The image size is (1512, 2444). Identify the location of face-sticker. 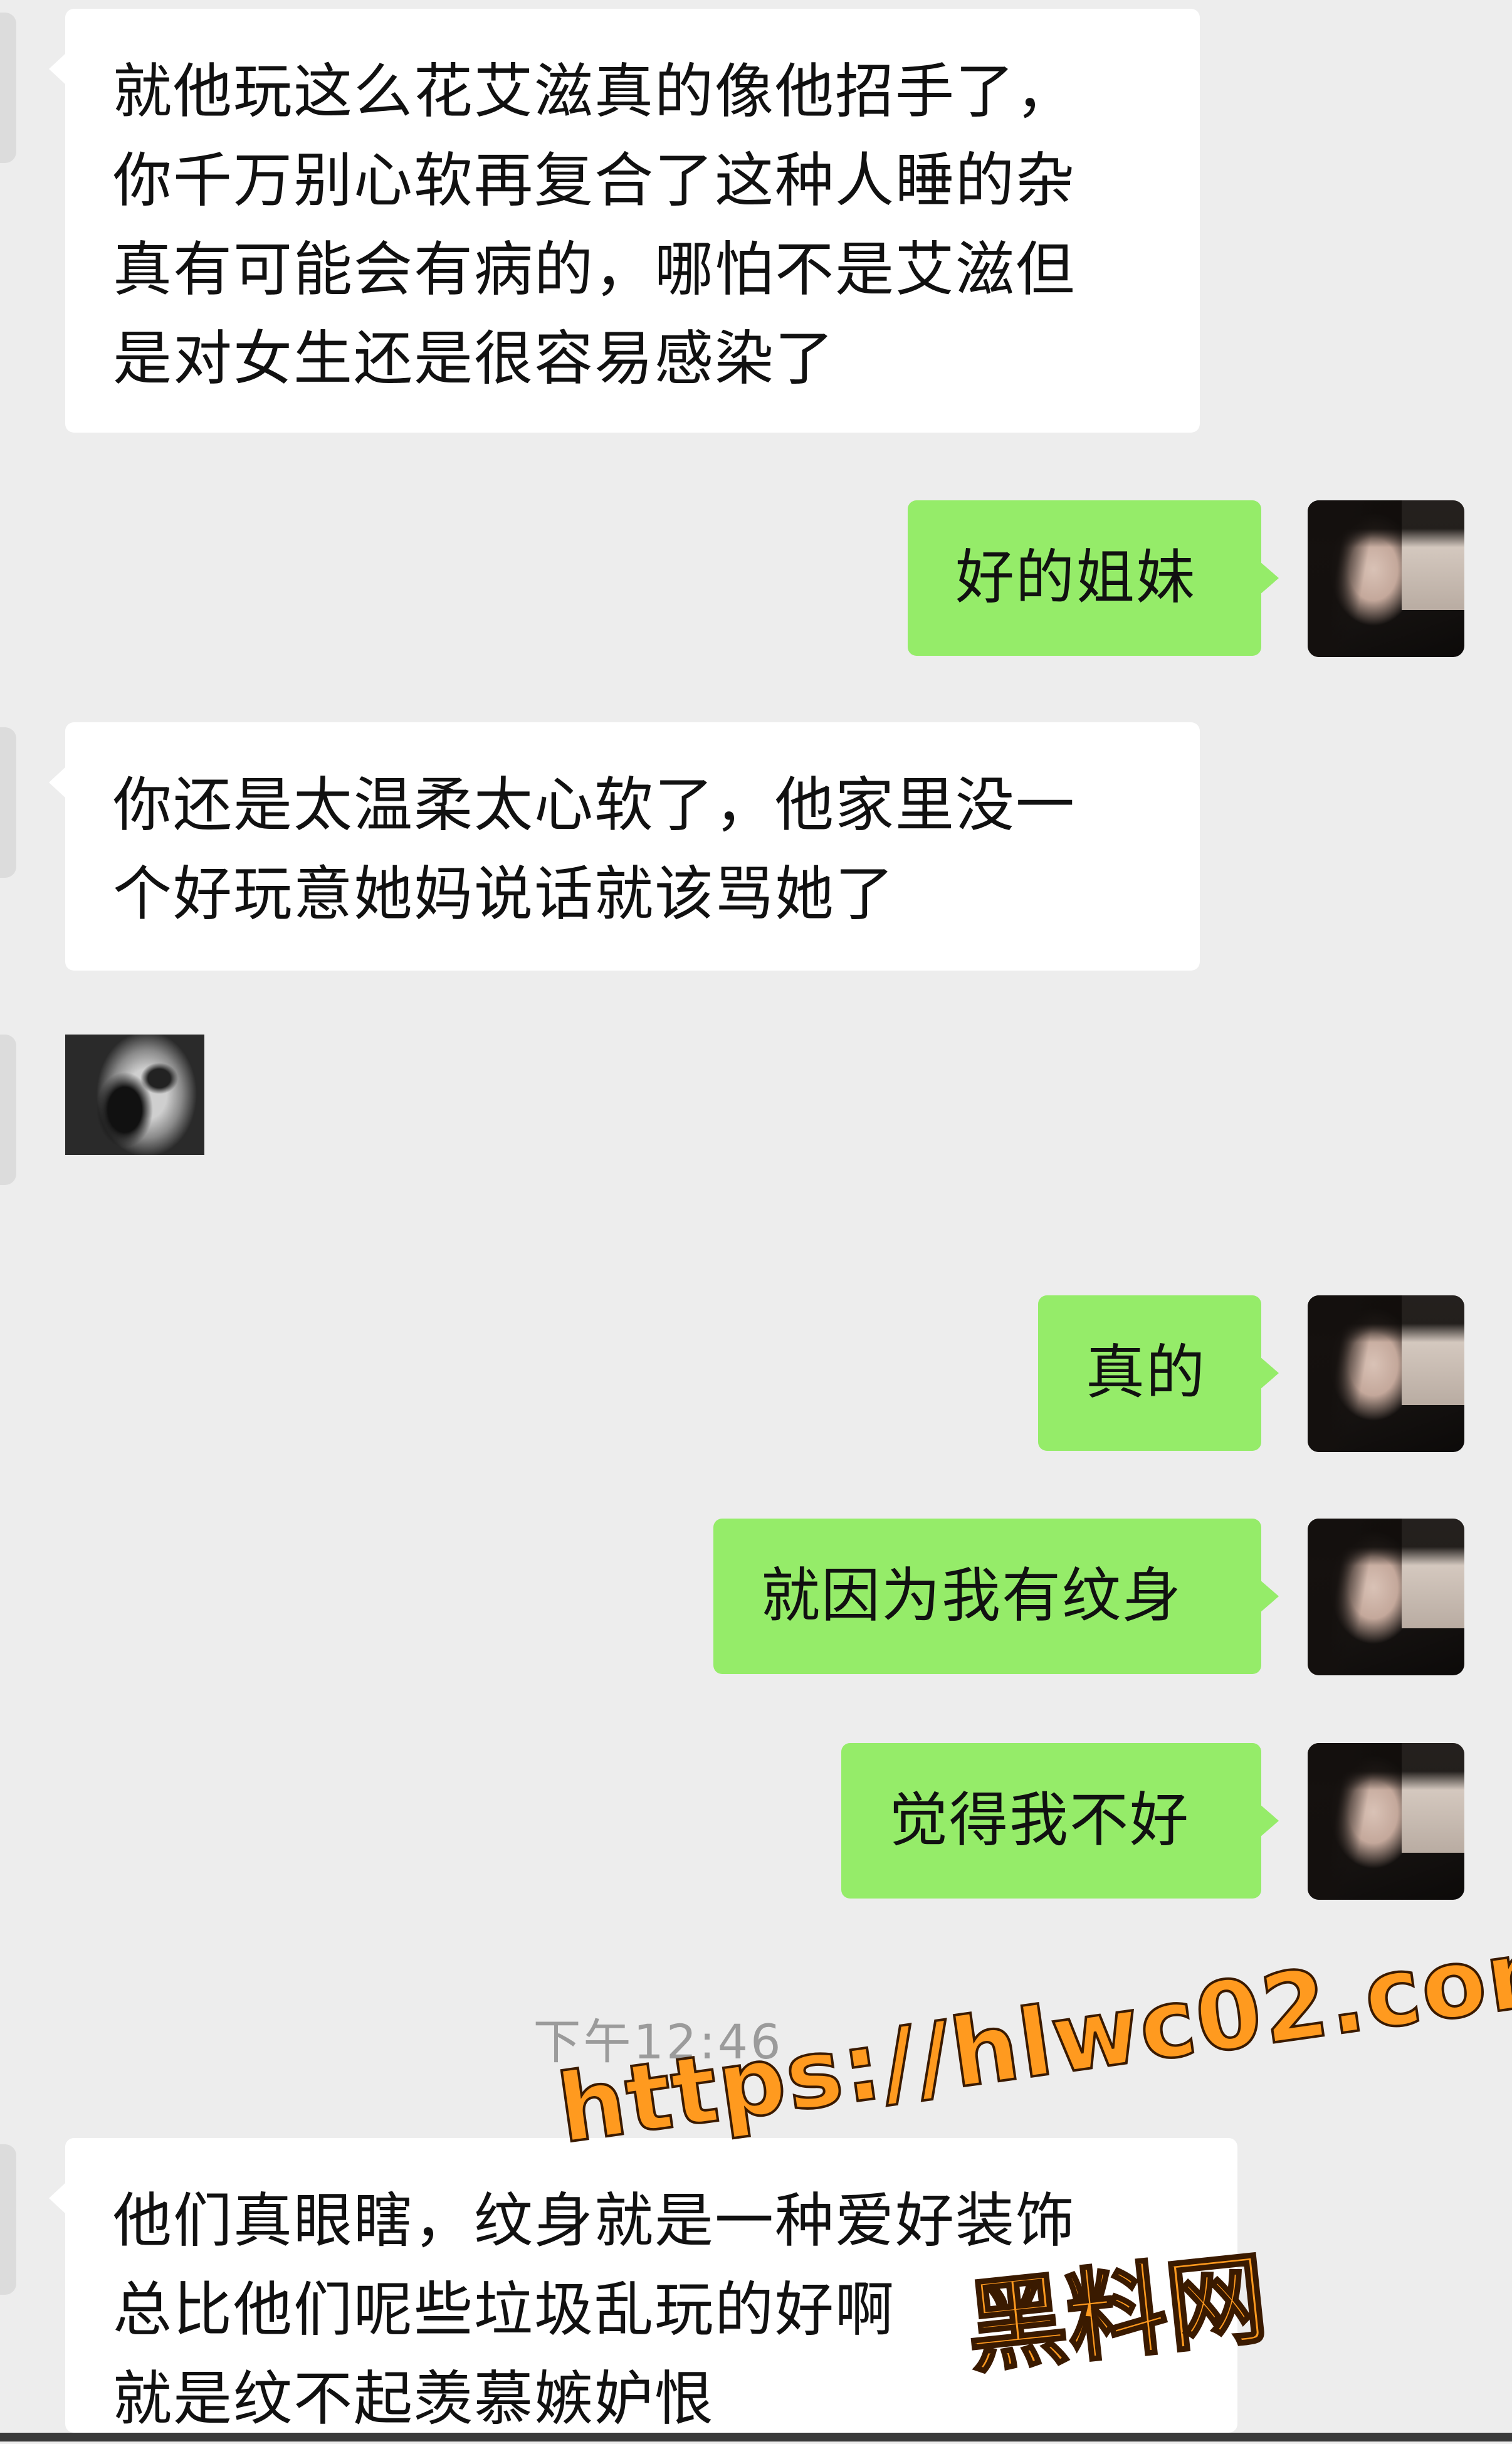
(135, 1095).